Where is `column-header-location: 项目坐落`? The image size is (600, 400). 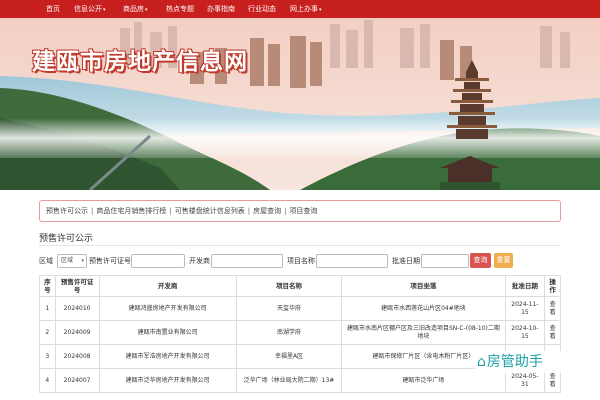
column-header-location: 项目坐落 is located at coordinates (423, 286).